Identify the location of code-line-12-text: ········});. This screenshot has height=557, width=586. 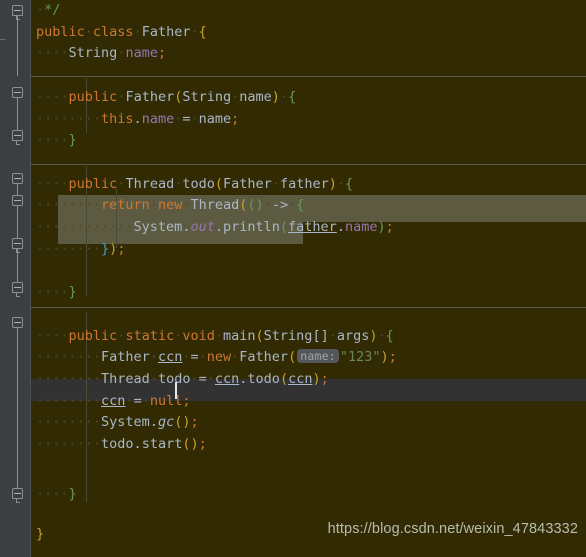
(81, 248).